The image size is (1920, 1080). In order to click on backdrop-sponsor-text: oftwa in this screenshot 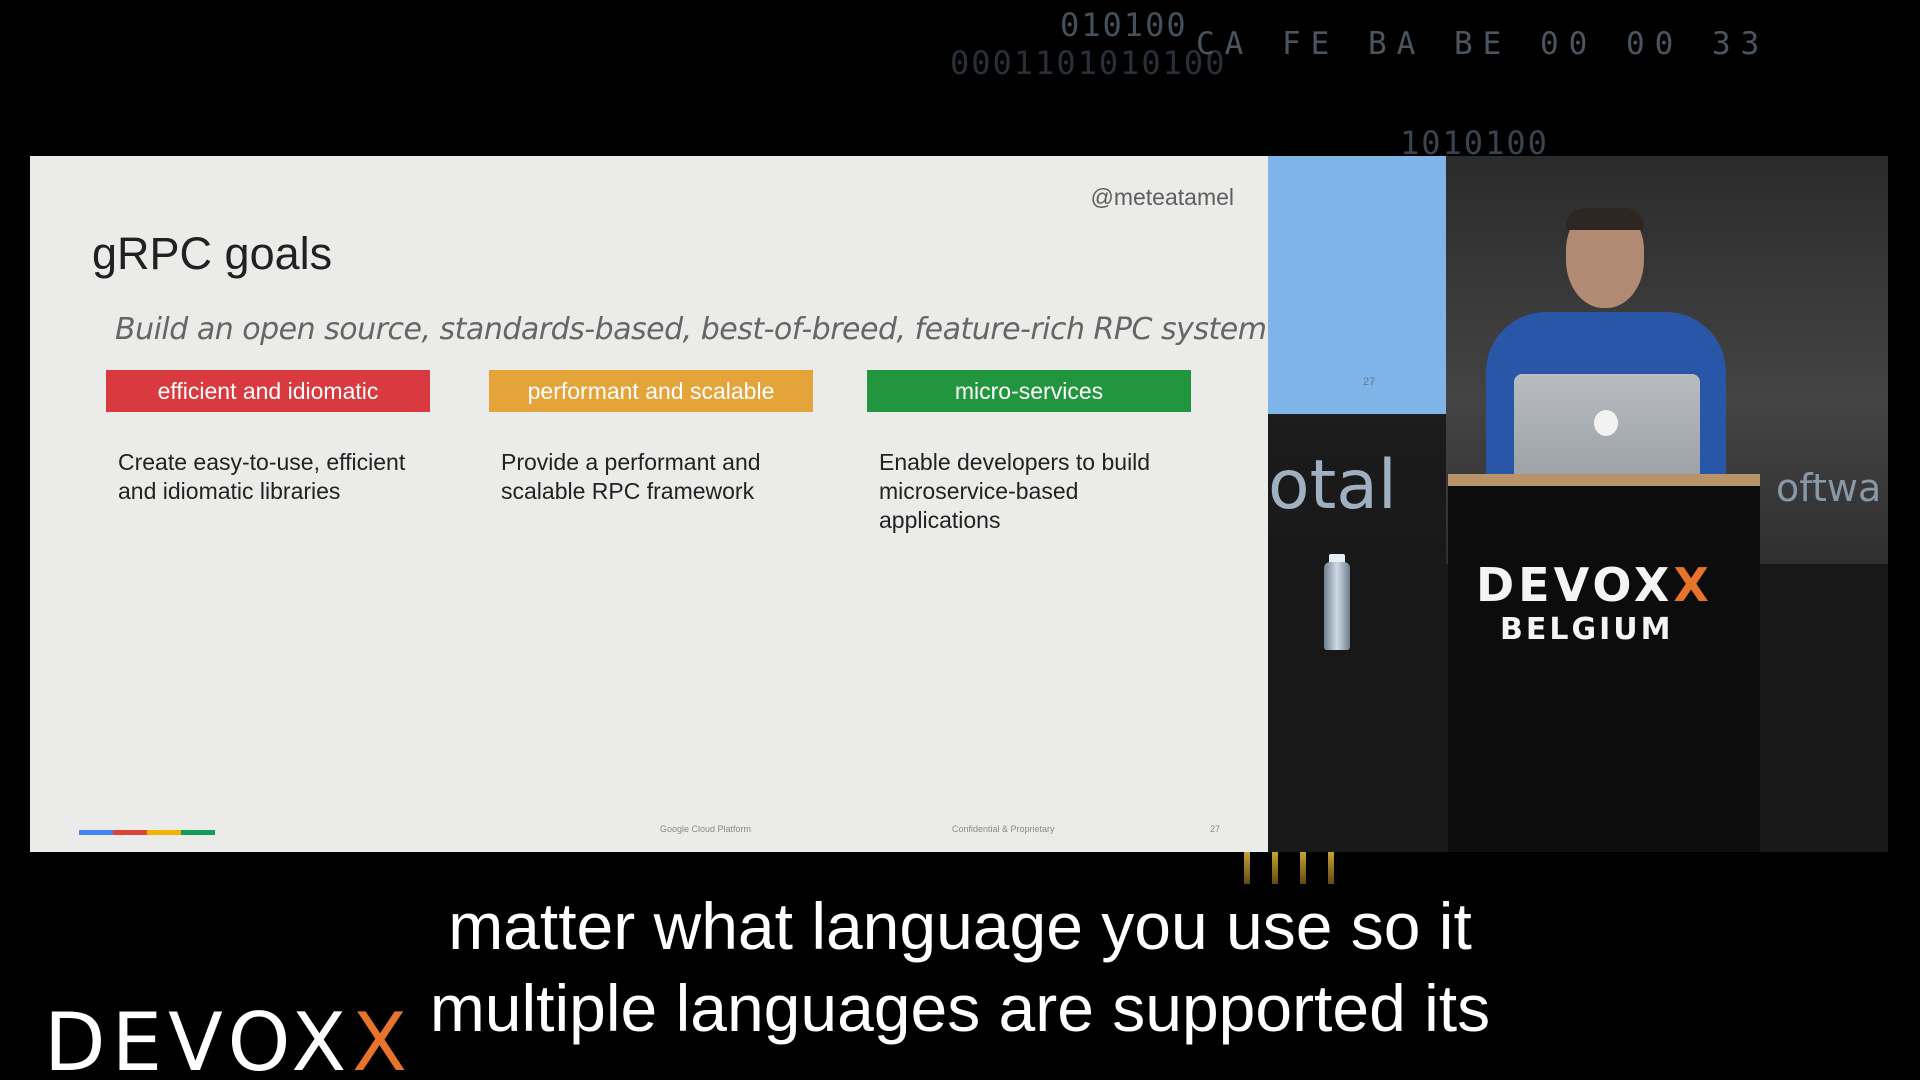, I will do `click(1829, 488)`.